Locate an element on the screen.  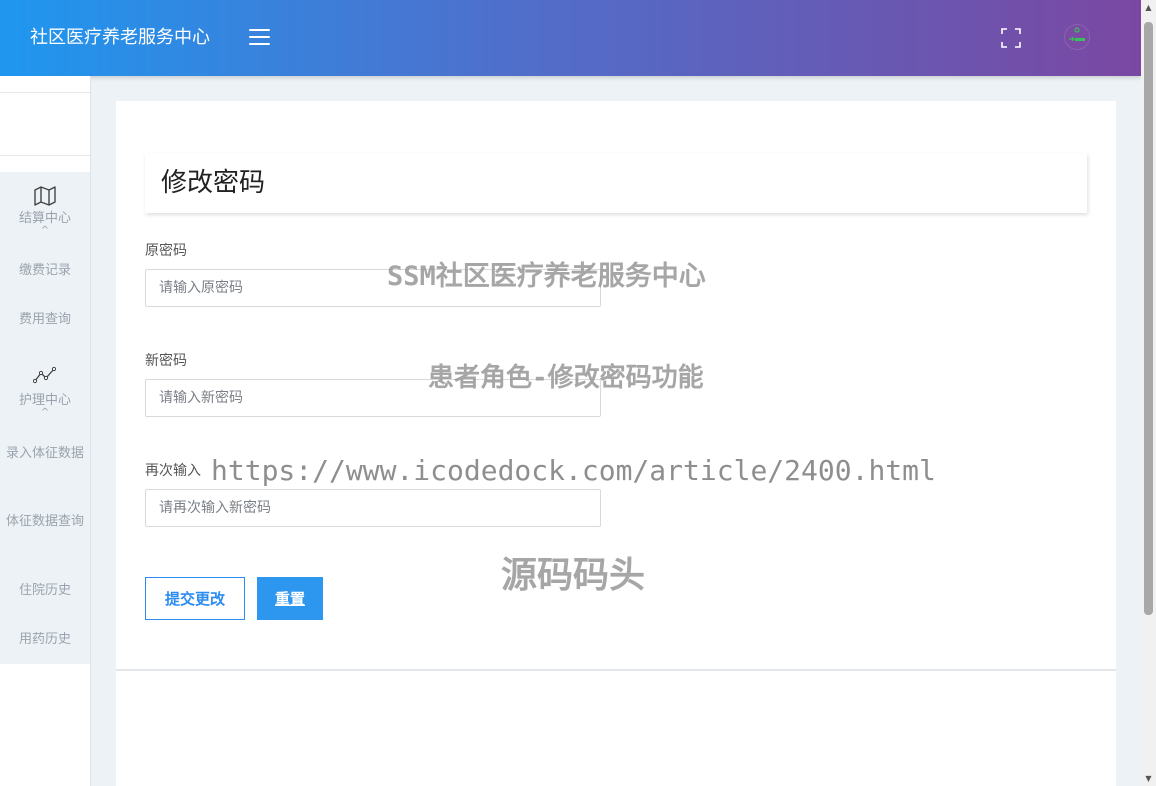
scrollbar-thumb is located at coordinates (1148, 318).